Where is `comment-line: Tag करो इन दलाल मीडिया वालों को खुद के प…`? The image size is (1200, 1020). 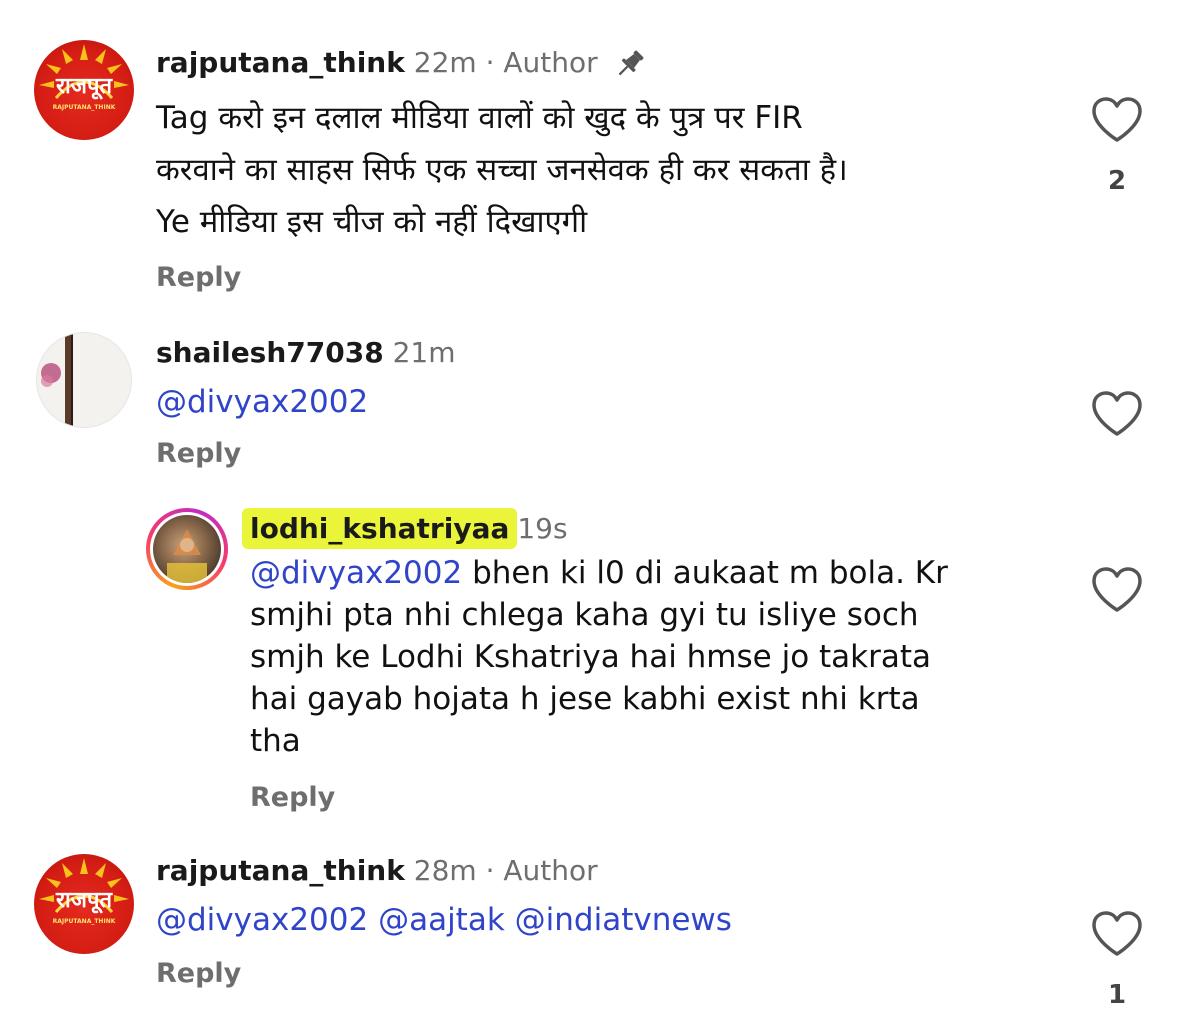
comment-line: Tag करो इन दलाल मीडिया वालों को खुद के प… is located at coordinates (479, 118).